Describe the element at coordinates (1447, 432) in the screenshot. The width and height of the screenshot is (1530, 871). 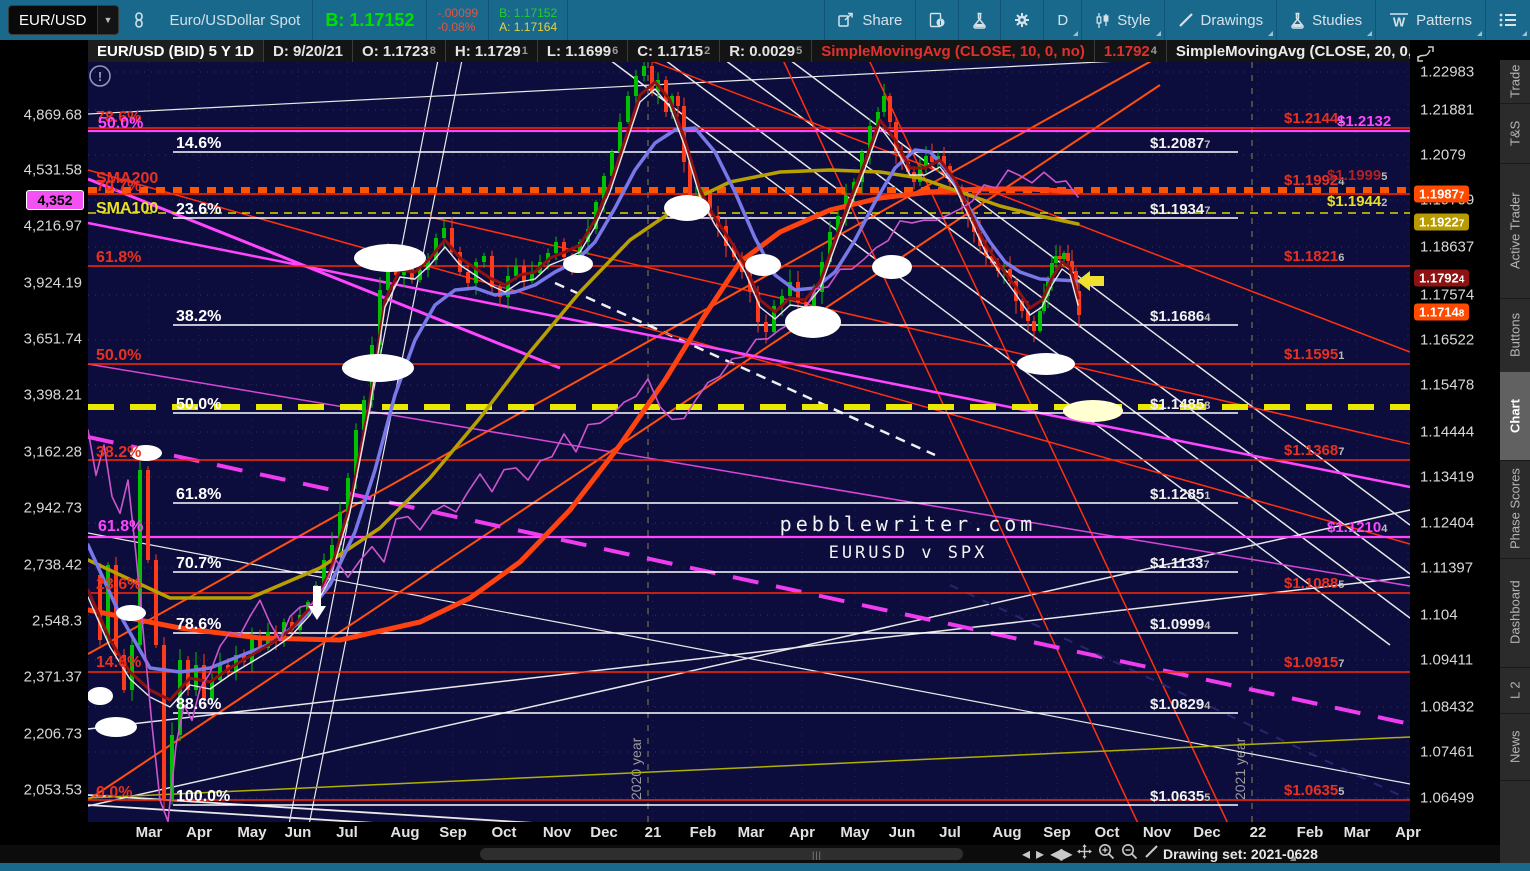
I see `right-axis-tick: 1.14444` at that location.